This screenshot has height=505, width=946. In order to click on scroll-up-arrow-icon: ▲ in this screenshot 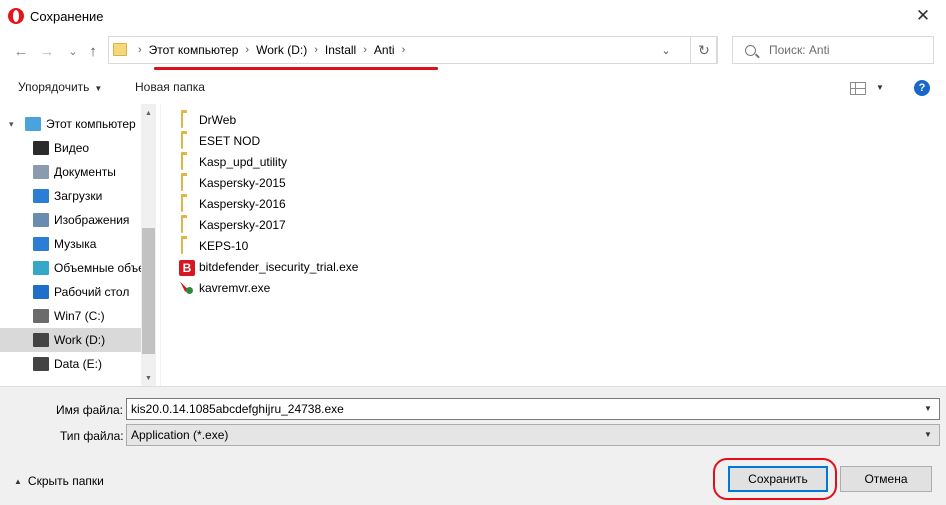, I will do `click(148, 113)`.